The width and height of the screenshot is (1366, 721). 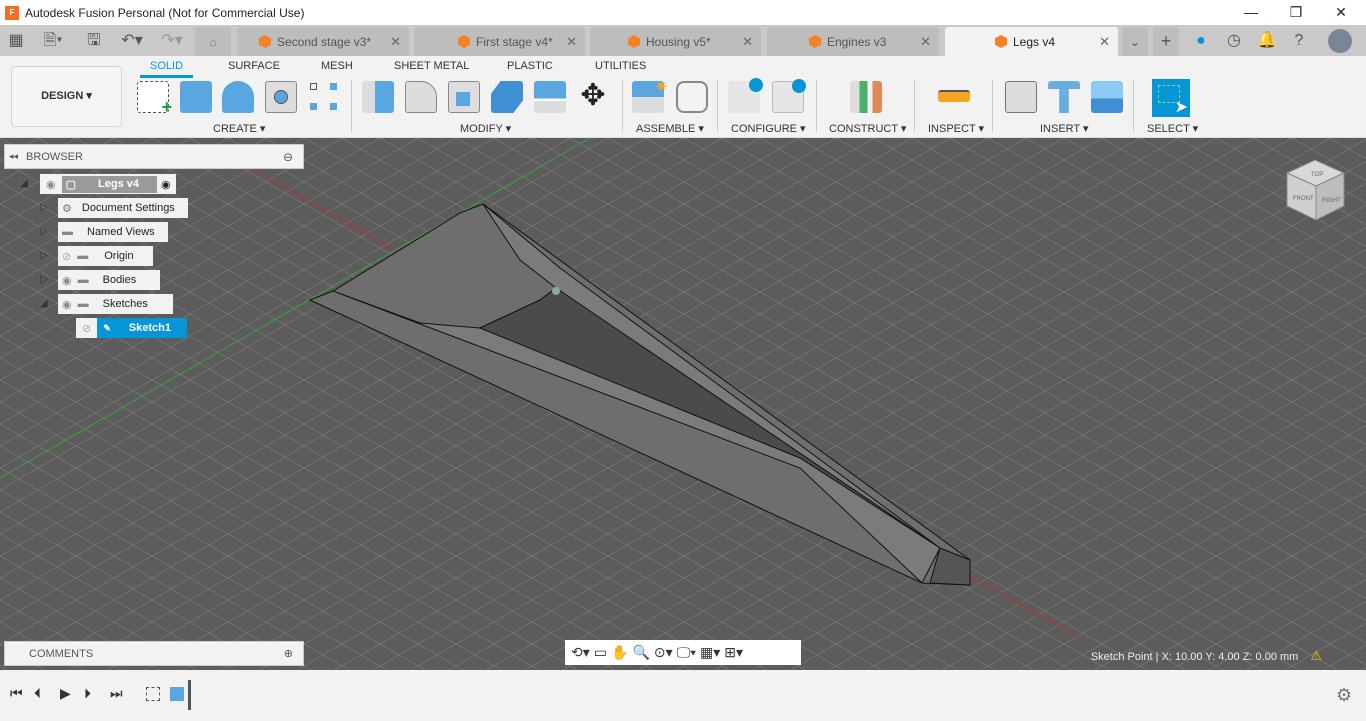 I want to click on viewcube-right: RIGHT, so click(x=1331, y=201).